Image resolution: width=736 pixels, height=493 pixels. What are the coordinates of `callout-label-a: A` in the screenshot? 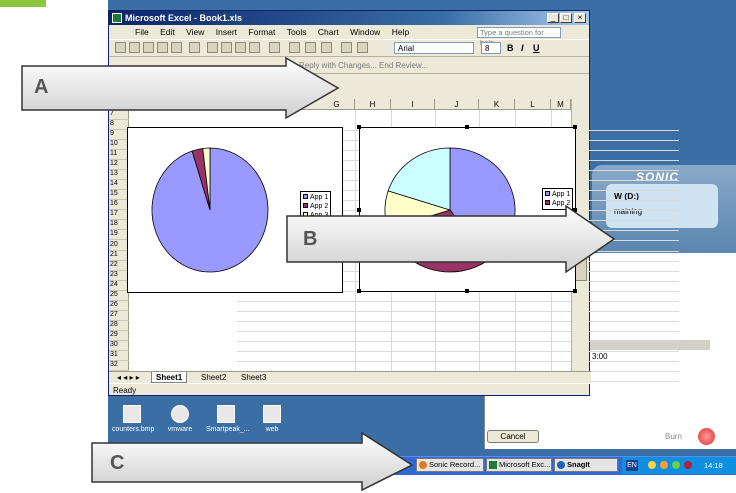 It's located at (41, 87).